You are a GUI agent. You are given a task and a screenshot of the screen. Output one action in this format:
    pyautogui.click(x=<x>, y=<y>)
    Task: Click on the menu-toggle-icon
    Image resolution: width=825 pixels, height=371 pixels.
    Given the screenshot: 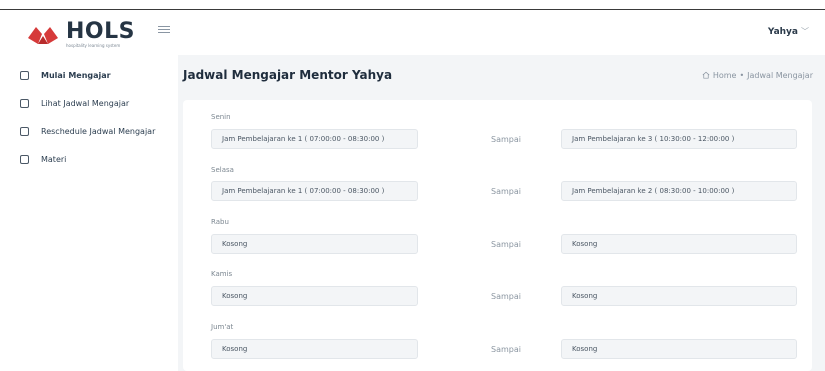 What is the action you would take?
    pyautogui.click(x=164, y=32)
    